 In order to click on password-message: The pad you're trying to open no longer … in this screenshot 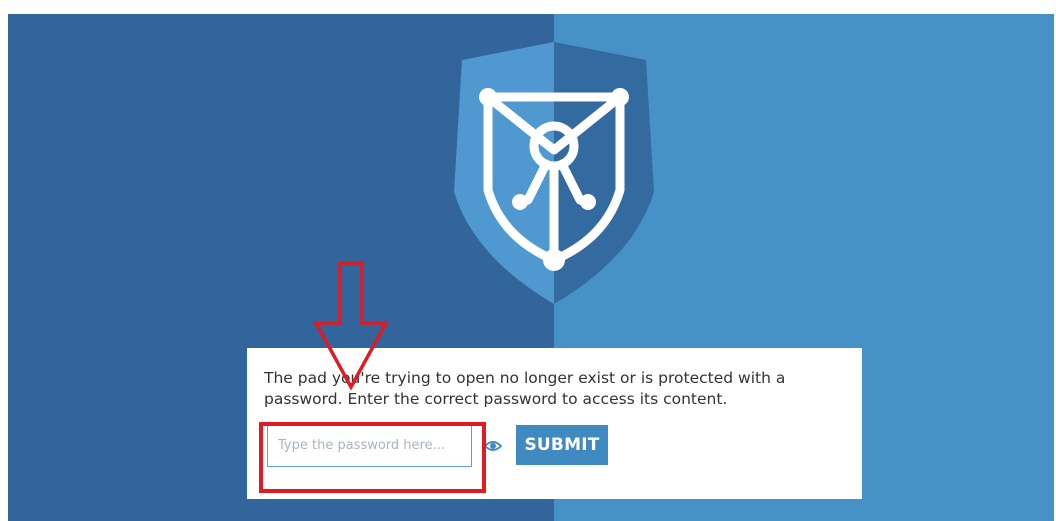, I will do `click(525, 388)`.